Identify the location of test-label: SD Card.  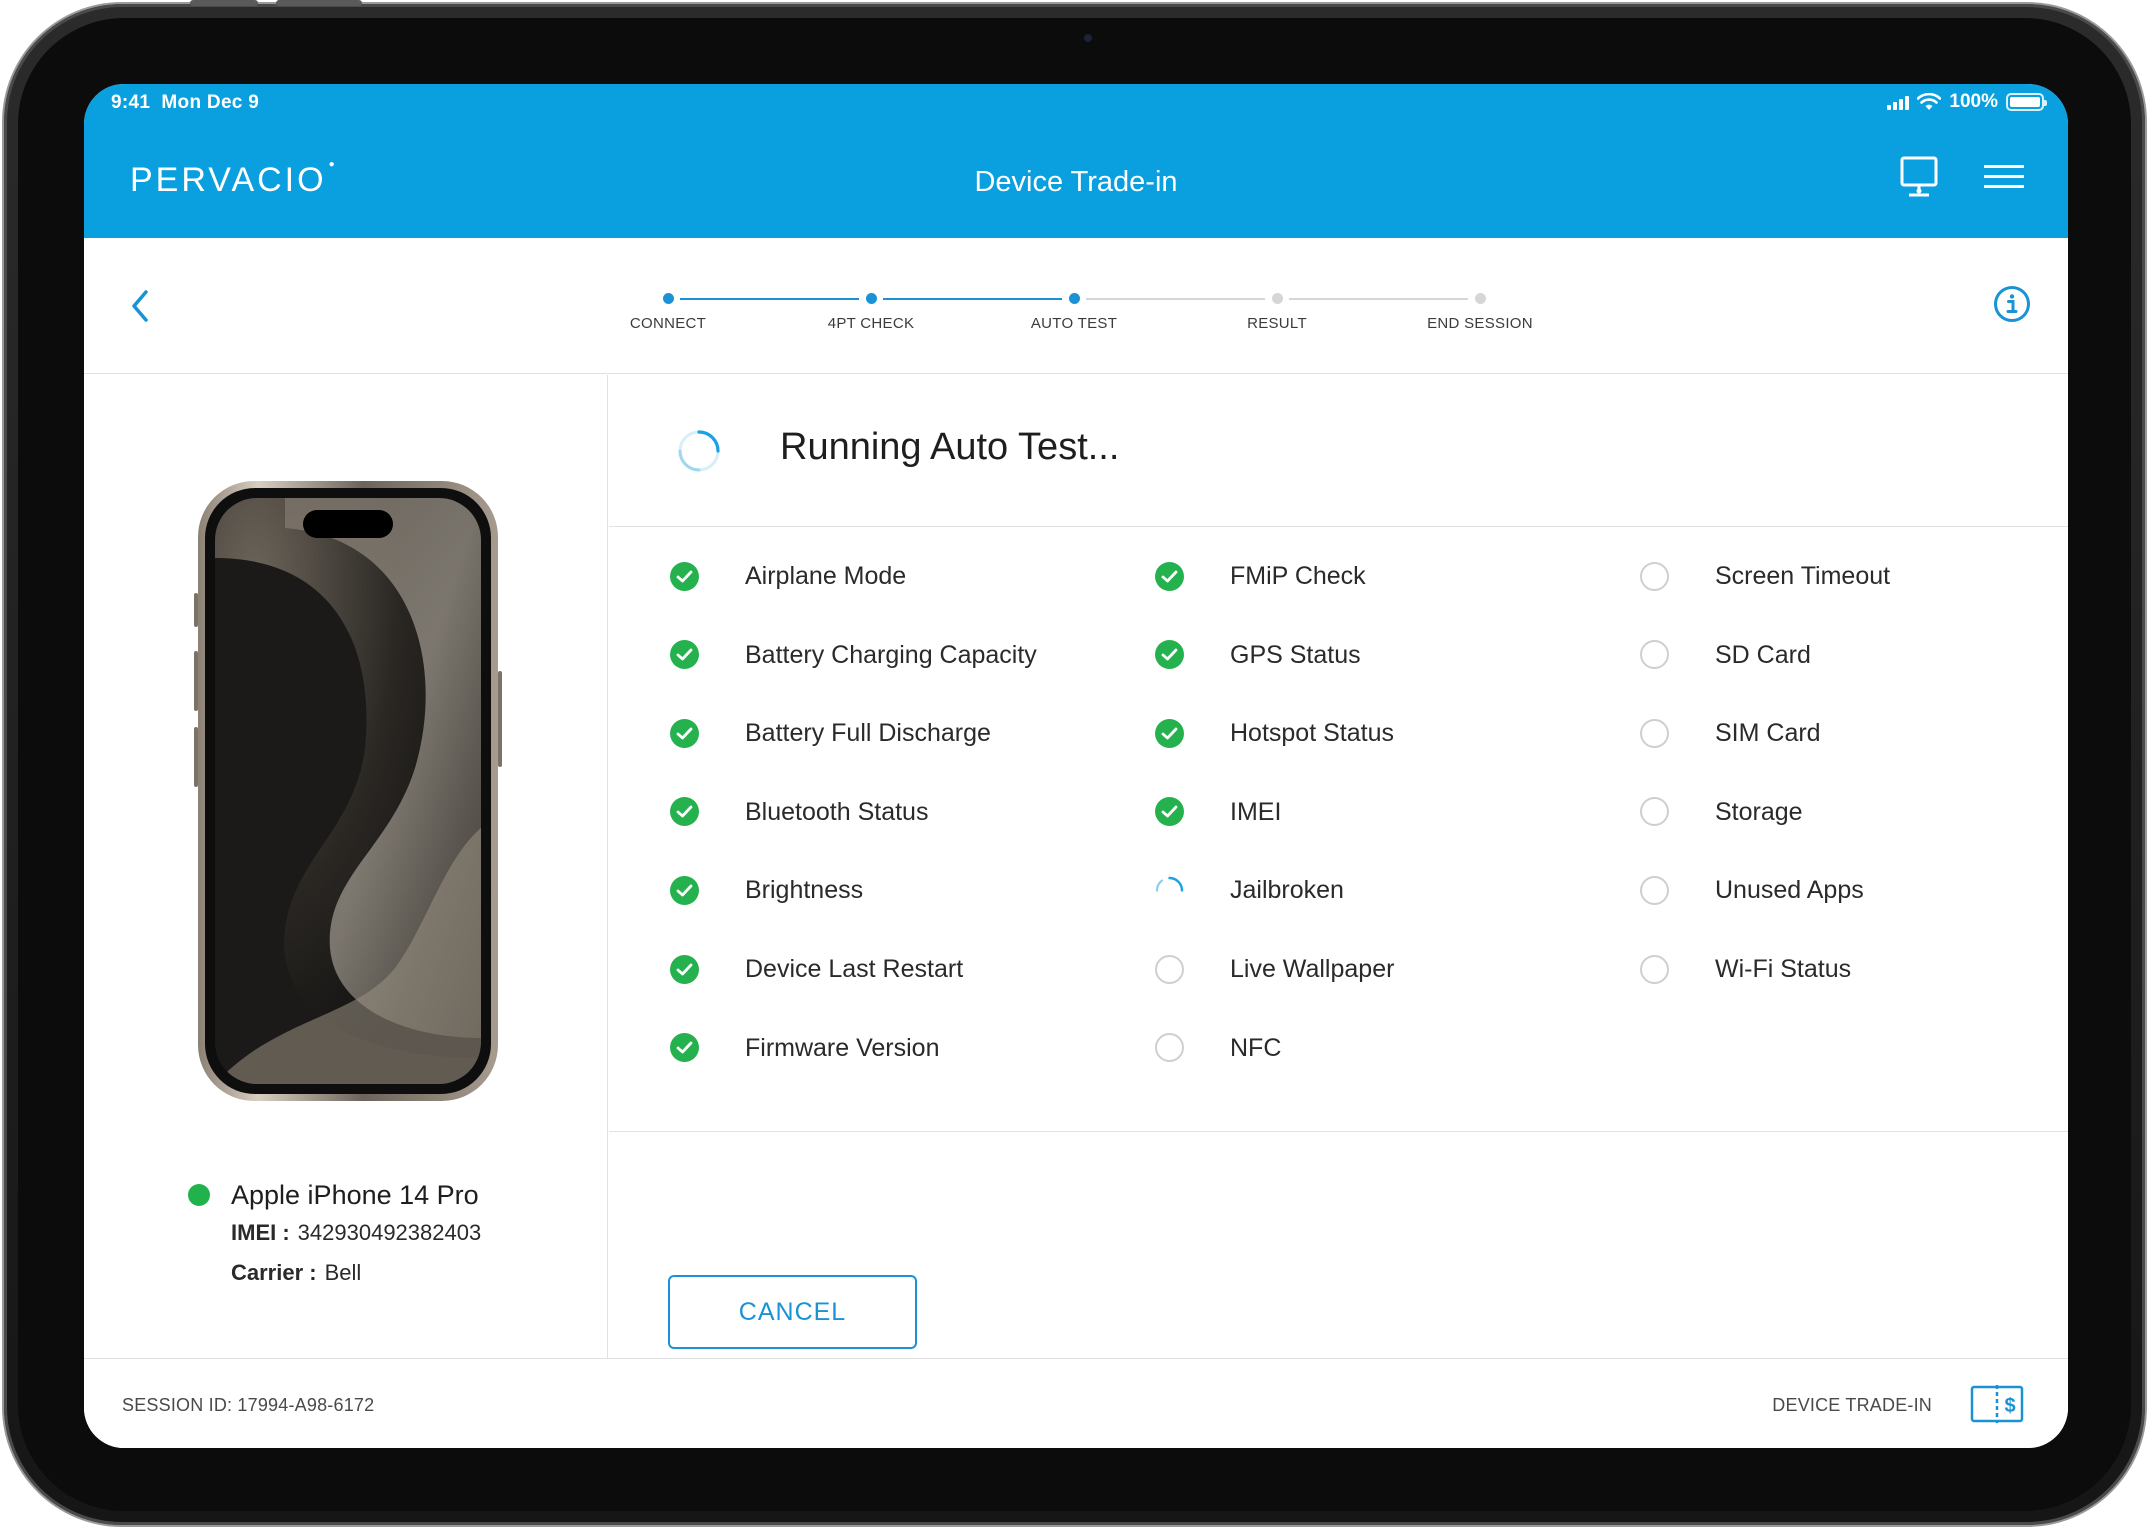
(1763, 654).